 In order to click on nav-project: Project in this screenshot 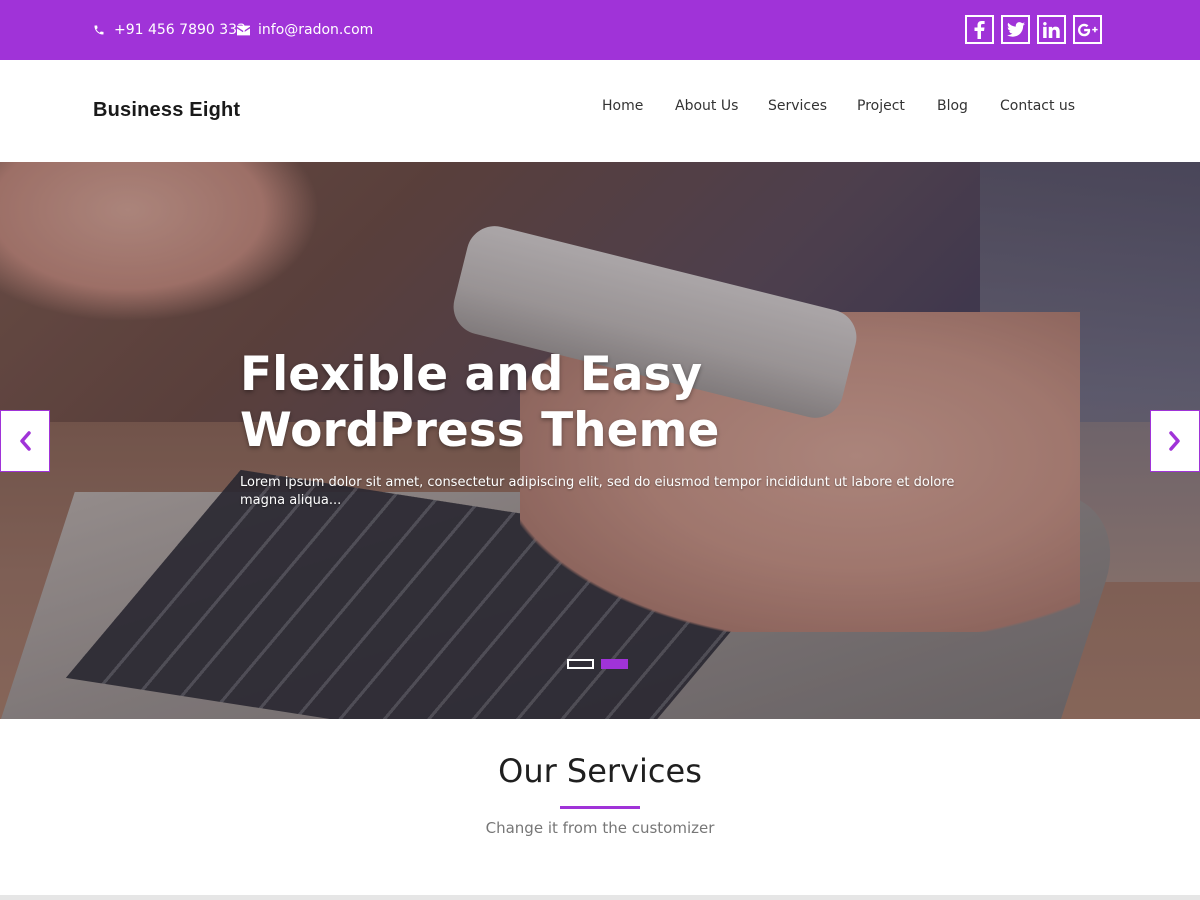, I will do `click(881, 106)`.